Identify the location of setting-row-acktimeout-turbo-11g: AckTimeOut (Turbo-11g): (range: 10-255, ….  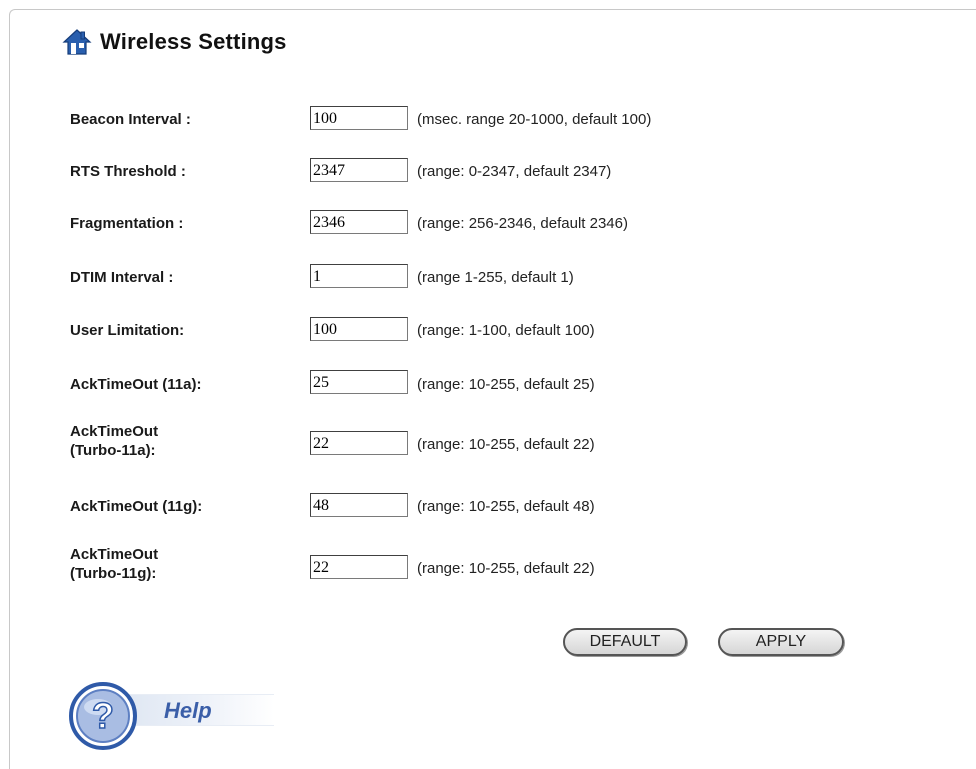
(495, 570).